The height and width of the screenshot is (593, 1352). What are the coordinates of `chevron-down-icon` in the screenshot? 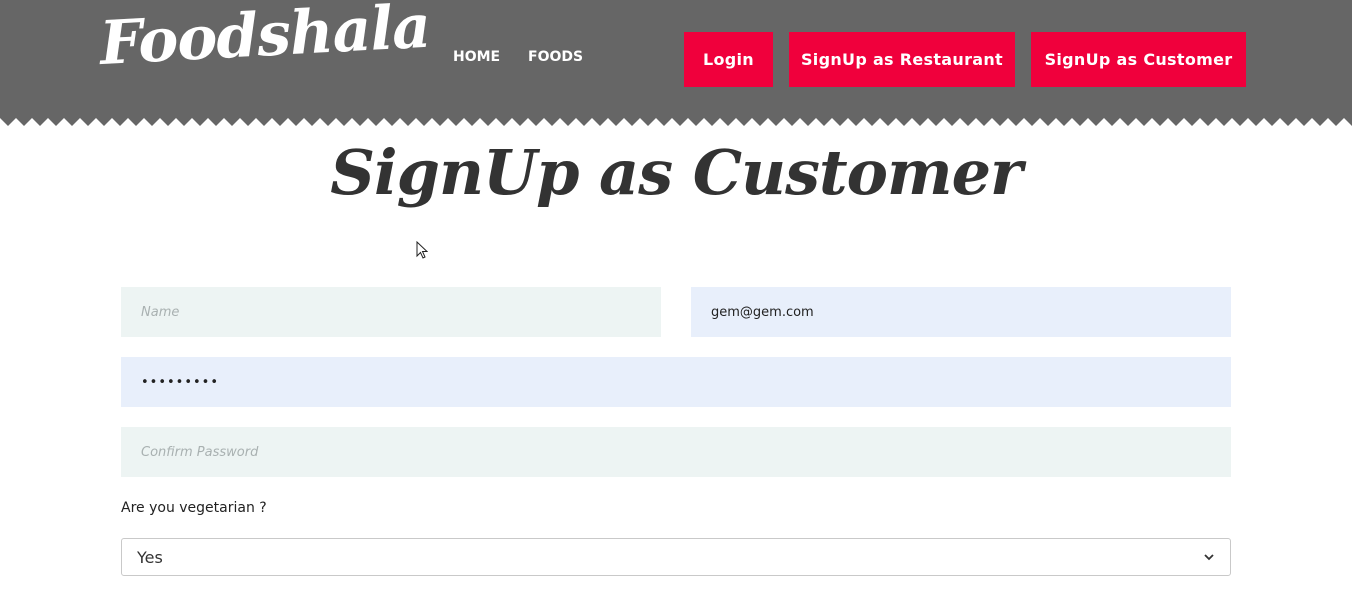 It's located at (1209, 557).